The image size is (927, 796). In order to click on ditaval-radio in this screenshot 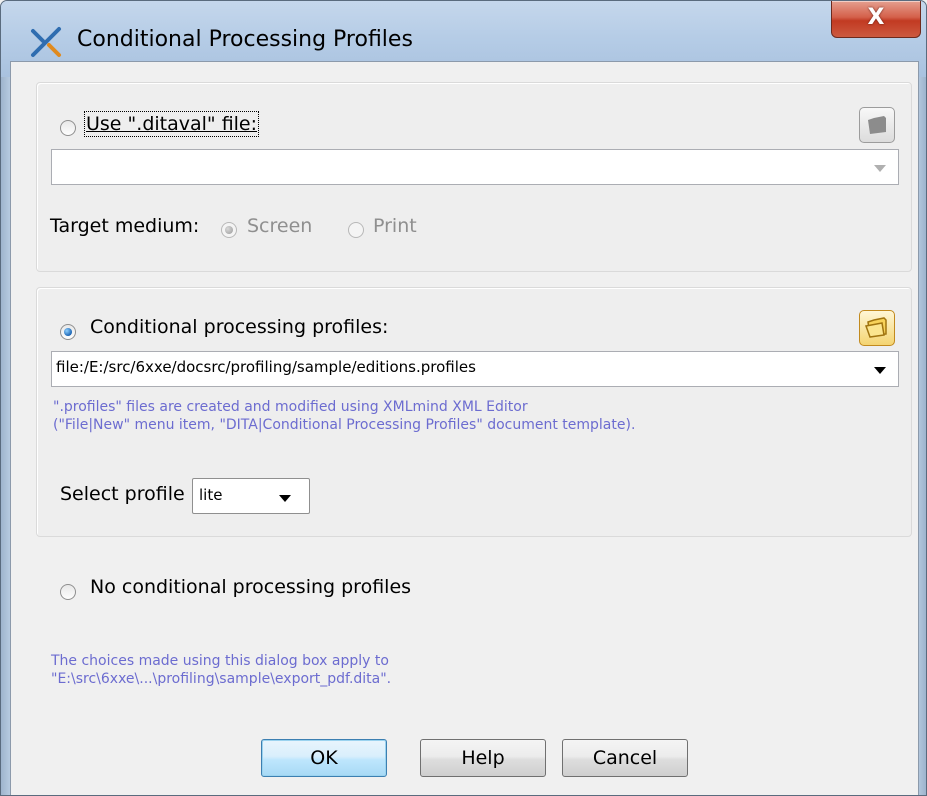, I will do `click(68, 128)`.